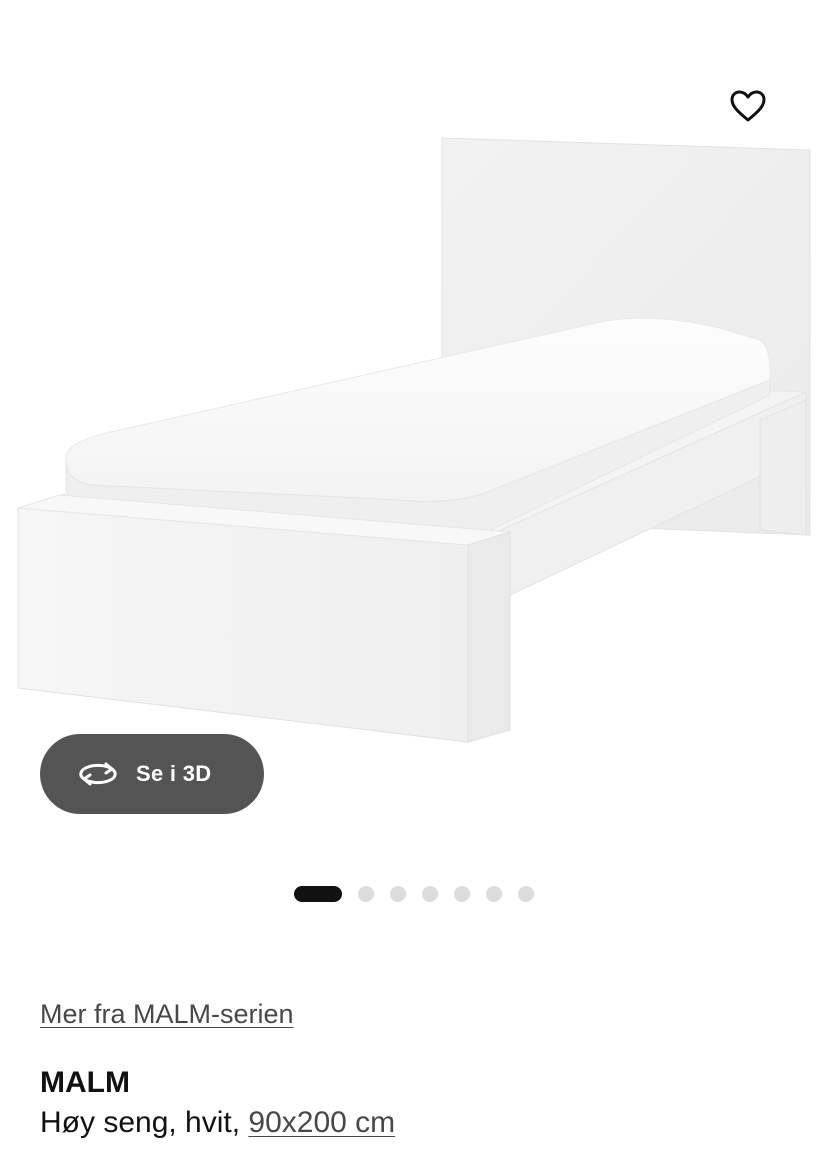 The height and width of the screenshot is (1172, 828). What do you see at coordinates (144, 1122) in the screenshot?
I see `product-description-text: Høy seng, hvit,` at bounding box center [144, 1122].